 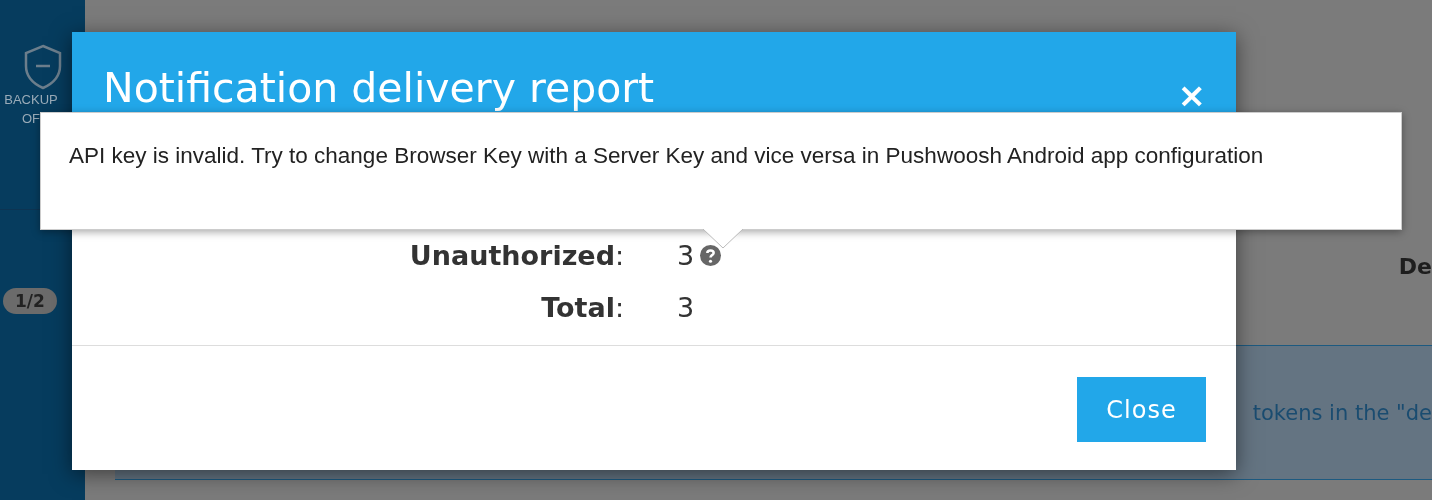 What do you see at coordinates (577, 307) in the screenshot?
I see `stat-label: Total` at bounding box center [577, 307].